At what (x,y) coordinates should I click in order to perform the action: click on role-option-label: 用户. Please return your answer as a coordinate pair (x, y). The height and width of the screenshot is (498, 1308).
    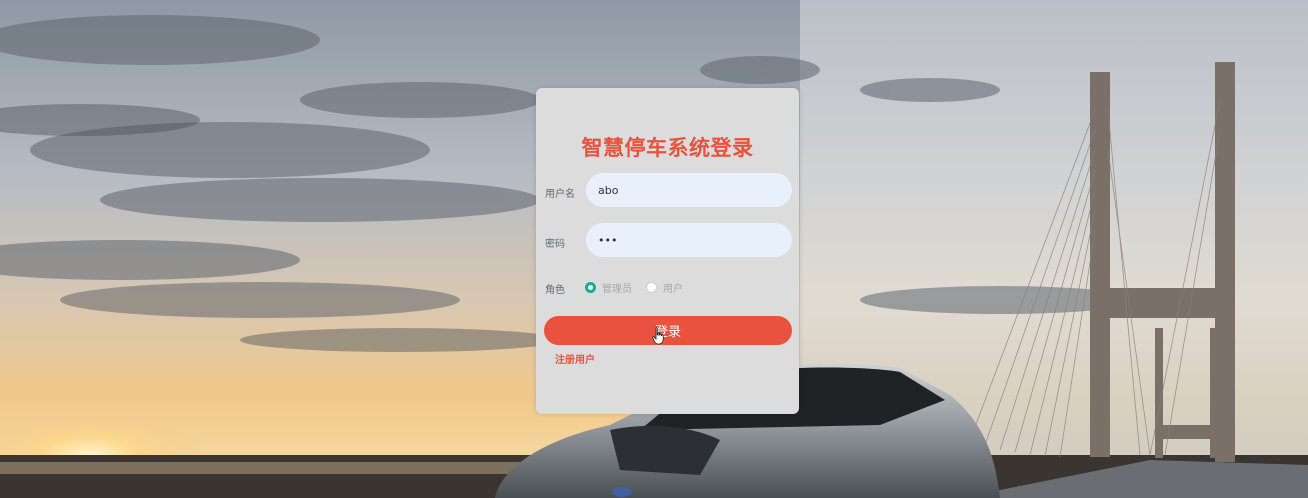
    Looking at the image, I should click on (673, 289).